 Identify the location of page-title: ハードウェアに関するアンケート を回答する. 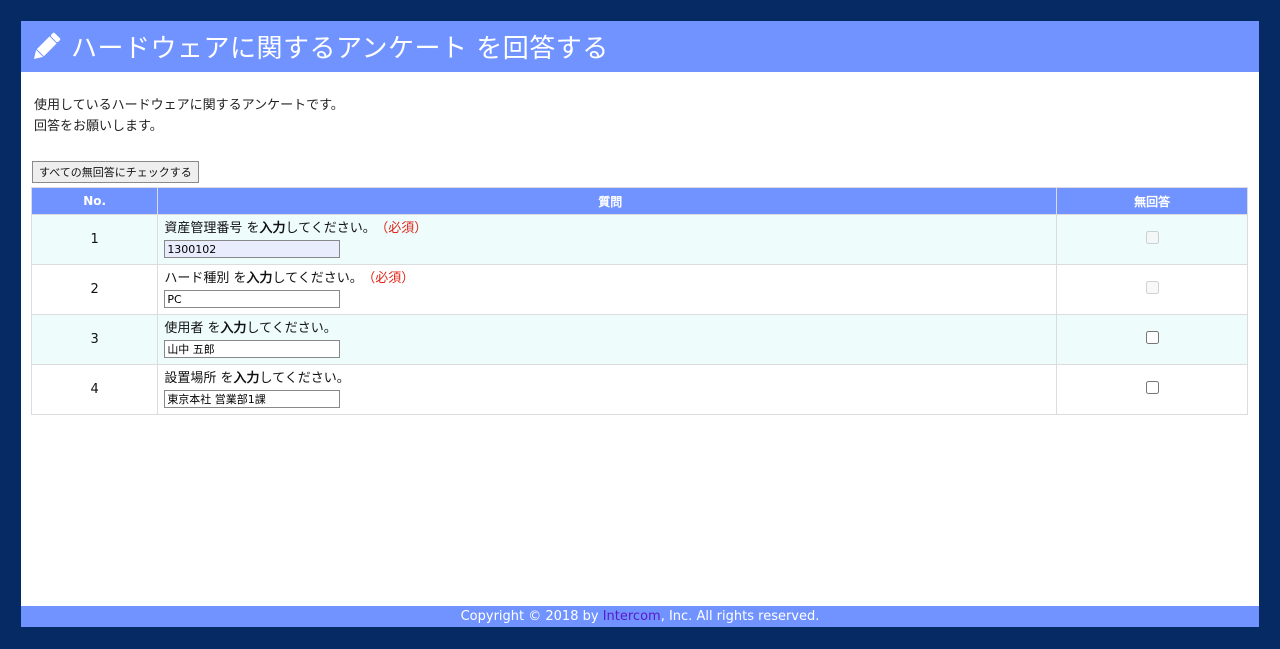
(340, 49).